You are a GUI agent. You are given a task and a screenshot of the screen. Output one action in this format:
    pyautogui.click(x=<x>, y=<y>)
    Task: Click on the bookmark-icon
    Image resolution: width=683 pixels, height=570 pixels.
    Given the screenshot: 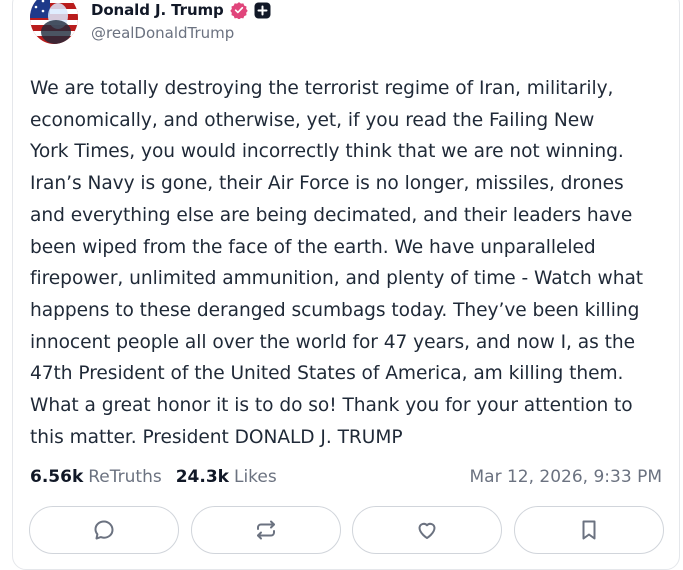 What is the action you would take?
    pyautogui.click(x=589, y=530)
    